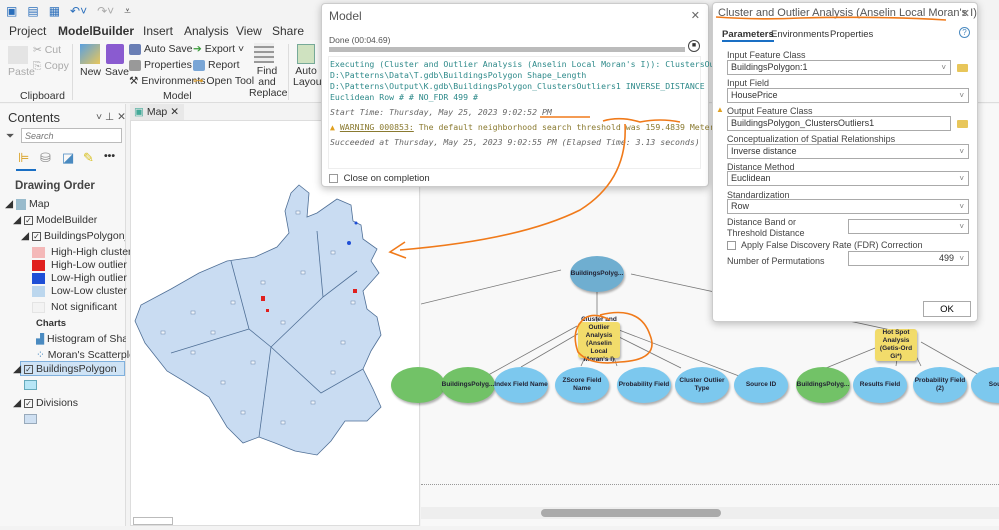 This screenshot has height=530, width=999. Describe the element at coordinates (11, 11) in the screenshot. I see `new-project-icon: ▣` at that location.